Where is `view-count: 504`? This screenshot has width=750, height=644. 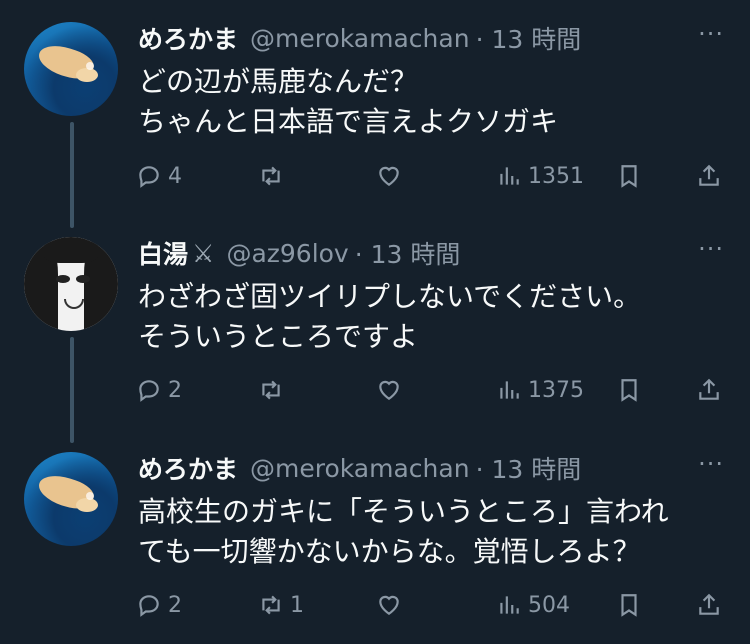 view-count: 504 is located at coordinates (549, 605).